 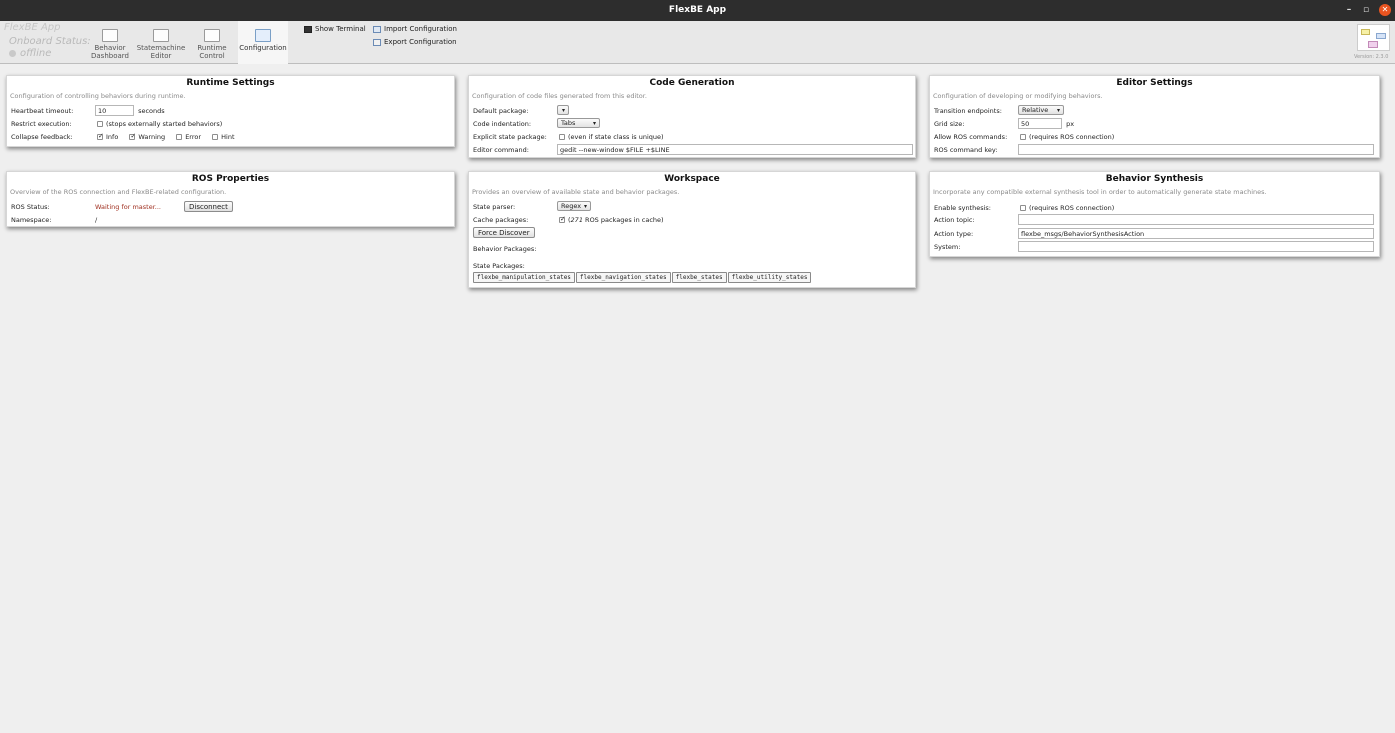 What do you see at coordinates (41, 124) in the screenshot?
I see `restrict-label: Restrict execution:` at bounding box center [41, 124].